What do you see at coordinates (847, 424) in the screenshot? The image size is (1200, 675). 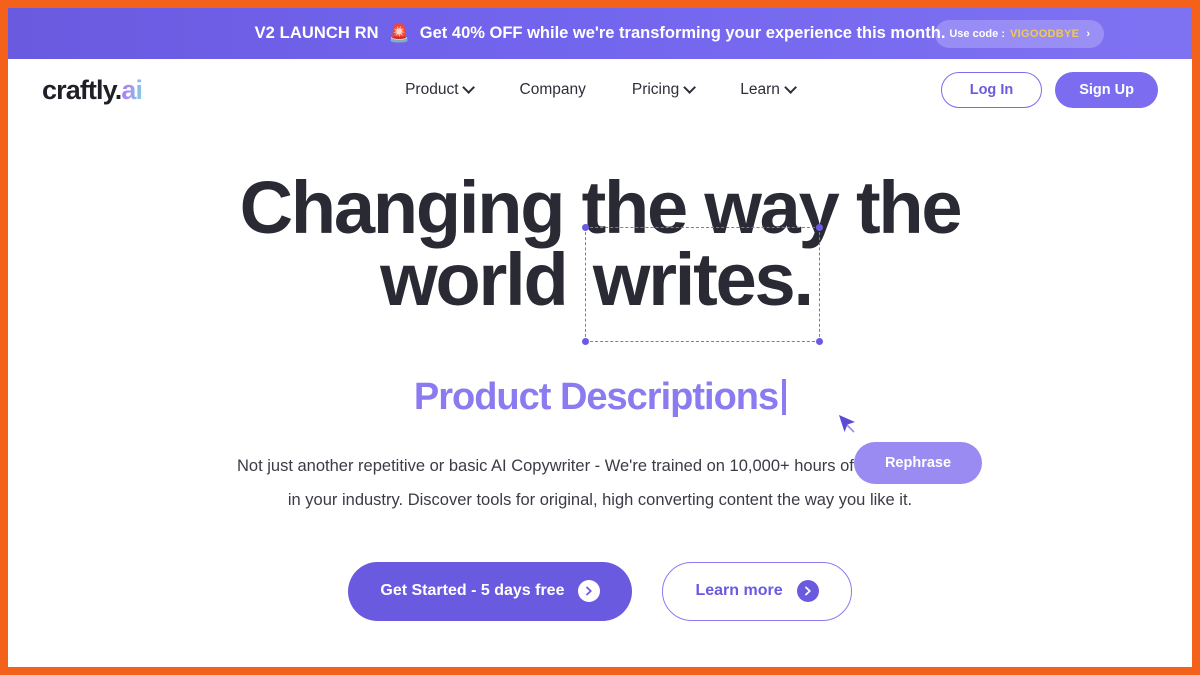 I see `mouse-cursor-icon` at bounding box center [847, 424].